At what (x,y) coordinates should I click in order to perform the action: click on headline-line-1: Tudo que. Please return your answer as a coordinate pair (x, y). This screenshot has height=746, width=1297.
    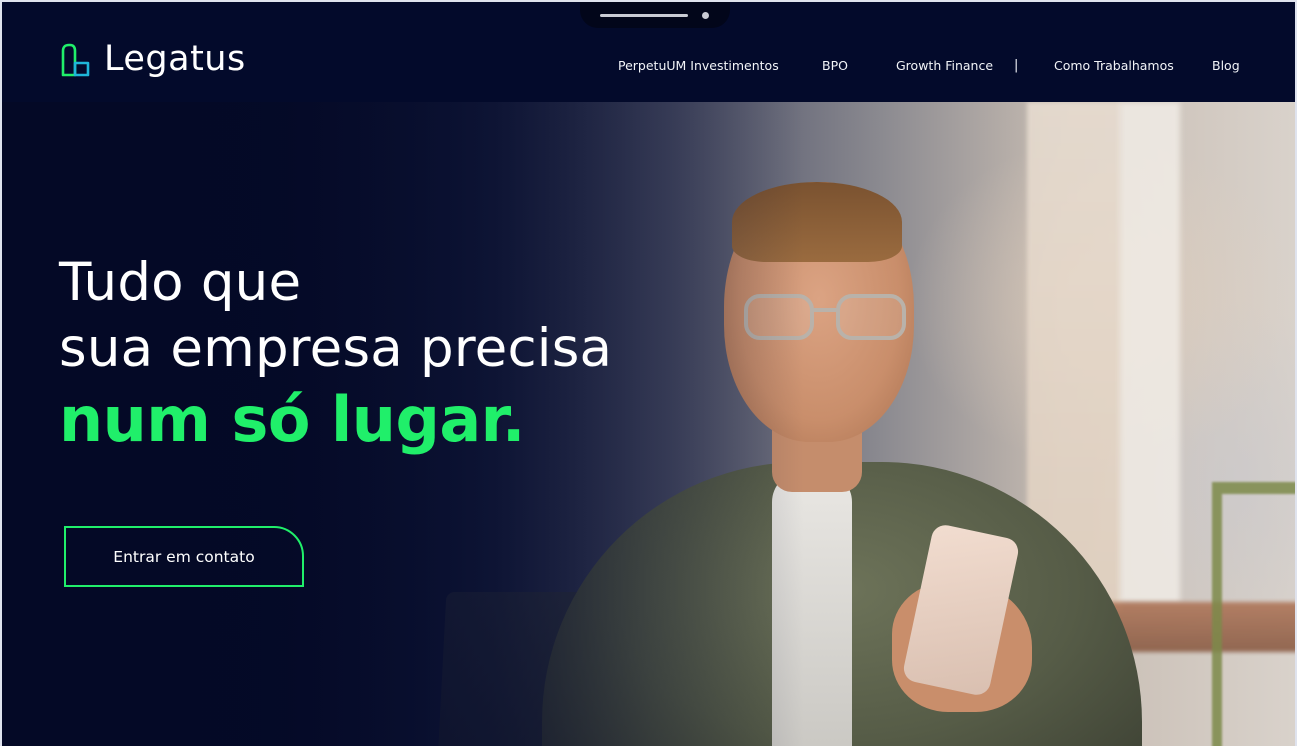
    Looking at the image, I should click on (180, 282).